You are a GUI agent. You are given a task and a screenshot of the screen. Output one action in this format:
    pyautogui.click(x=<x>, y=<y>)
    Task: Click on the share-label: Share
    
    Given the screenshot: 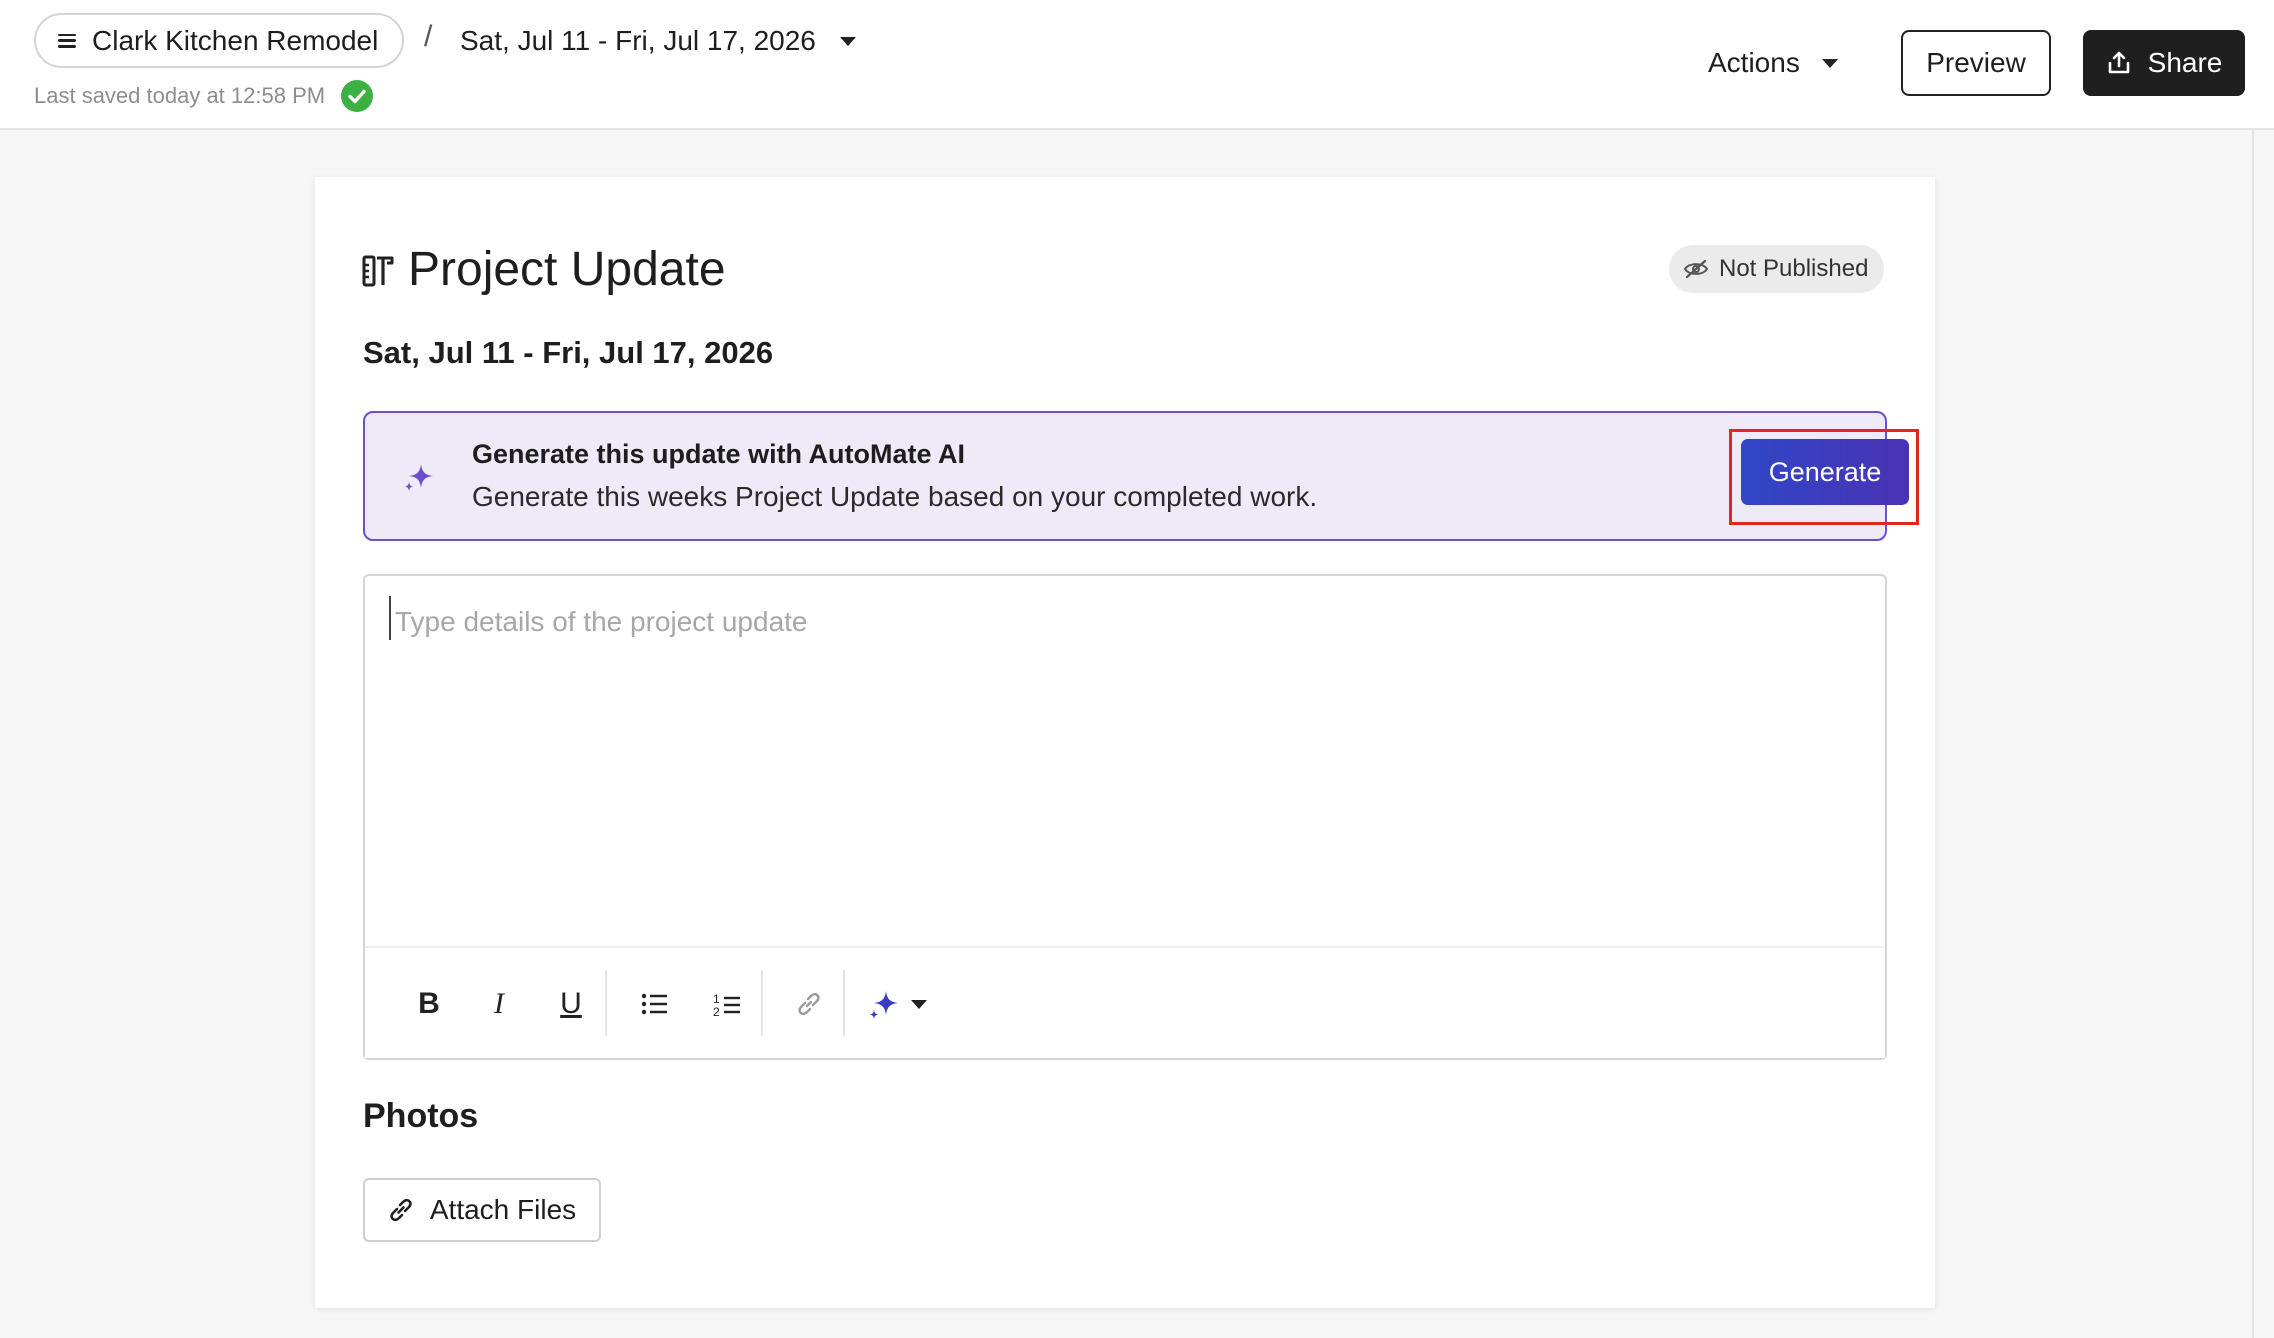 What is the action you would take?
    pyautogui.click(x=2185, y=62)
    